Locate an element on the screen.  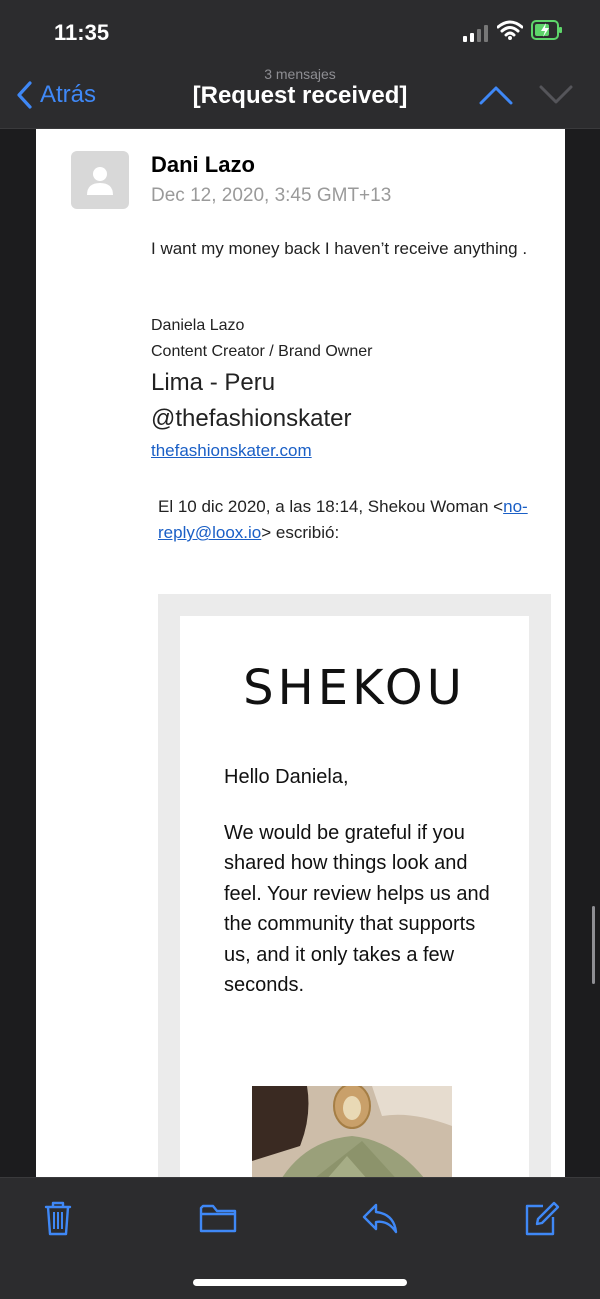
person-icon is located at coordinates (100, 181).